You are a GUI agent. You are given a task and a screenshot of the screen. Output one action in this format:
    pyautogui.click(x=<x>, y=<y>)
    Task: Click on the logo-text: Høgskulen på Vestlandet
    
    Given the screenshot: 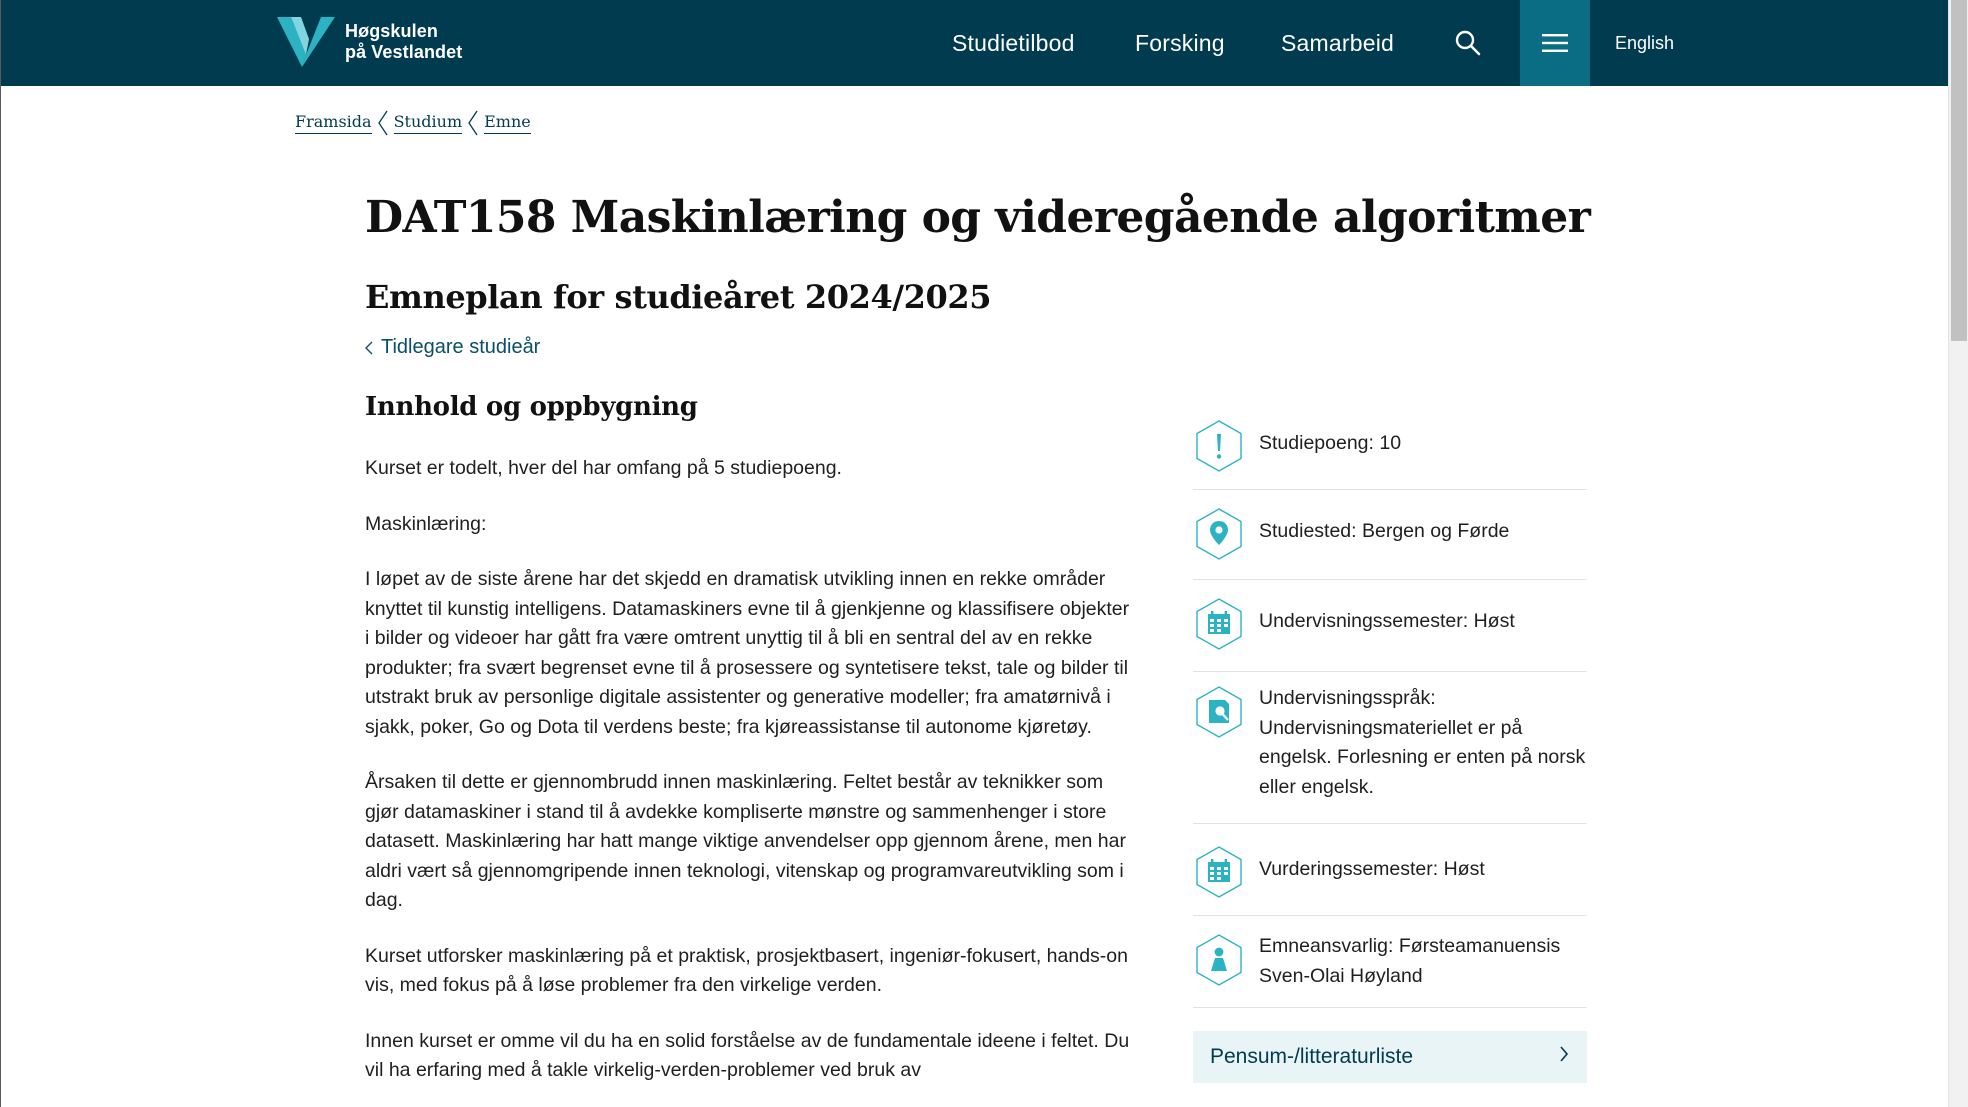 What is the action you would take?
    pyautogui.click(x=403, y=42)
    